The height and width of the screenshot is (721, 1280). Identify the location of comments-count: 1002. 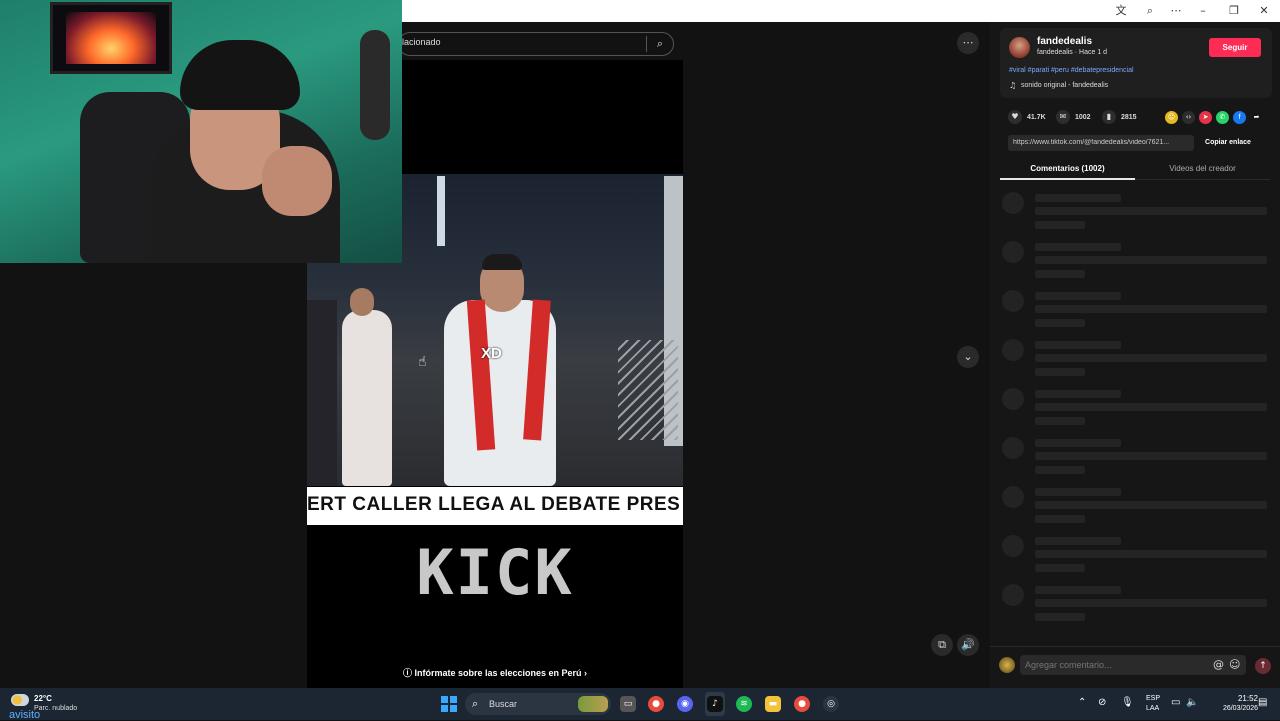
(1083, 117).